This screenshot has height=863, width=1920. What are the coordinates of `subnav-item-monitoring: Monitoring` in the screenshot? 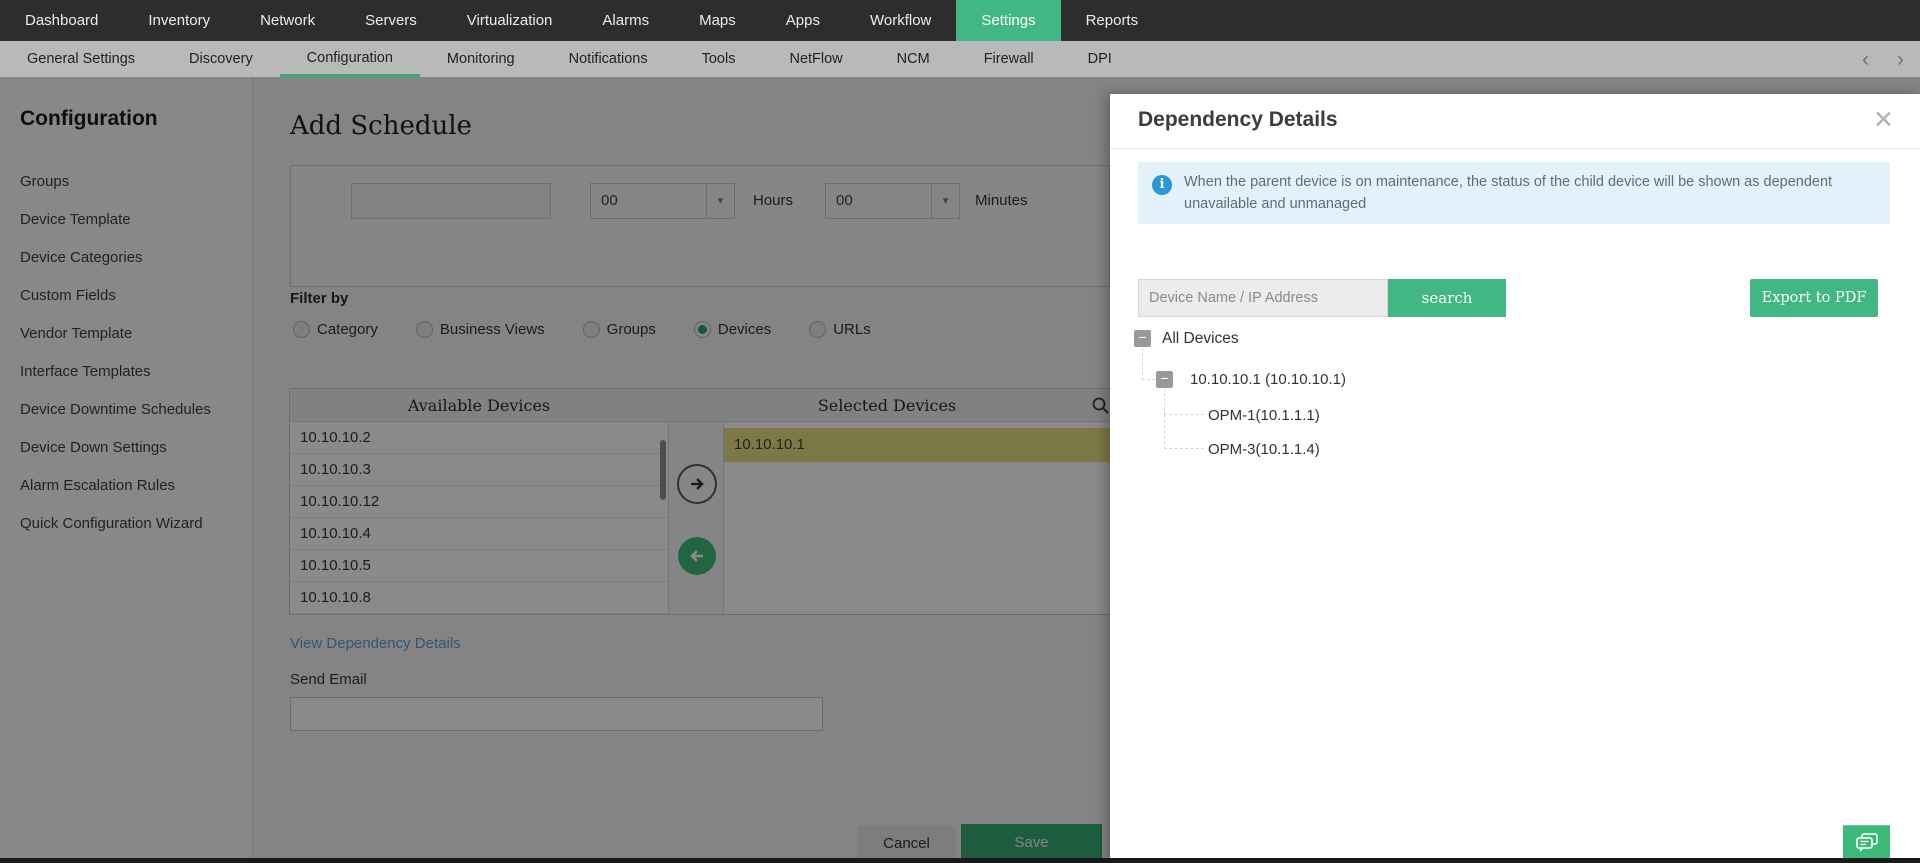 It's located at (481, 59).